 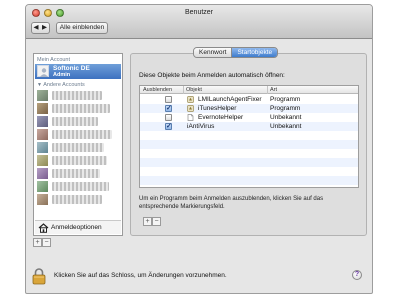 I want to click on table-row: LMILaunchAgentFixer Programm, so click(x=249, y=99).